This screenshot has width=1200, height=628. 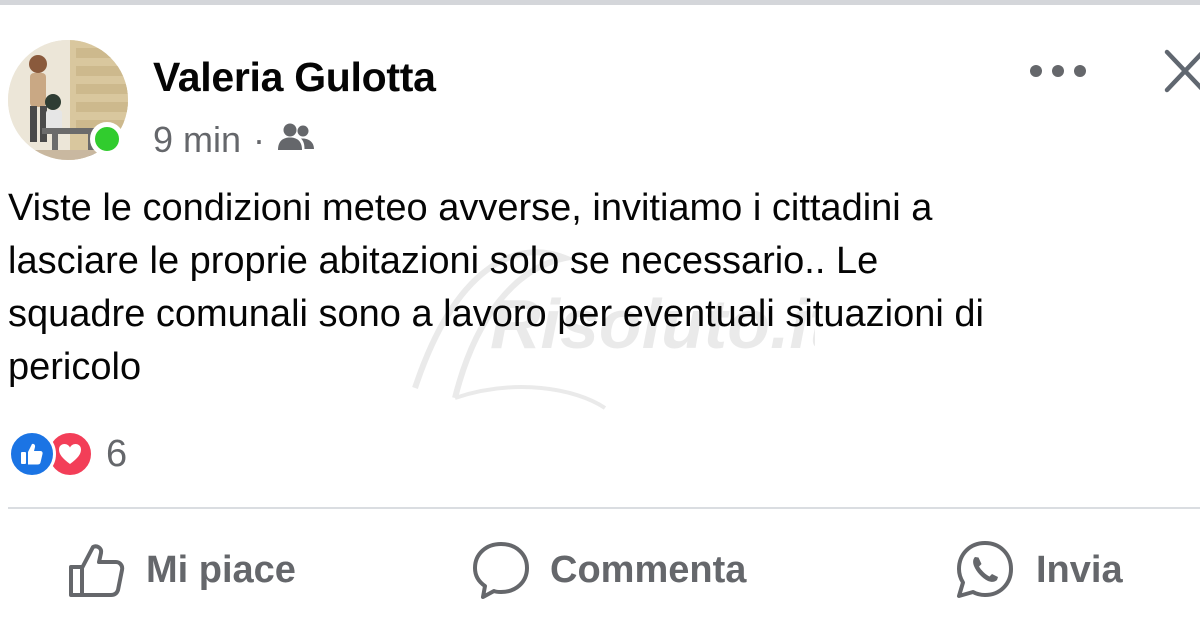 I want to click on actions-divider, so click(x=604, y=508).